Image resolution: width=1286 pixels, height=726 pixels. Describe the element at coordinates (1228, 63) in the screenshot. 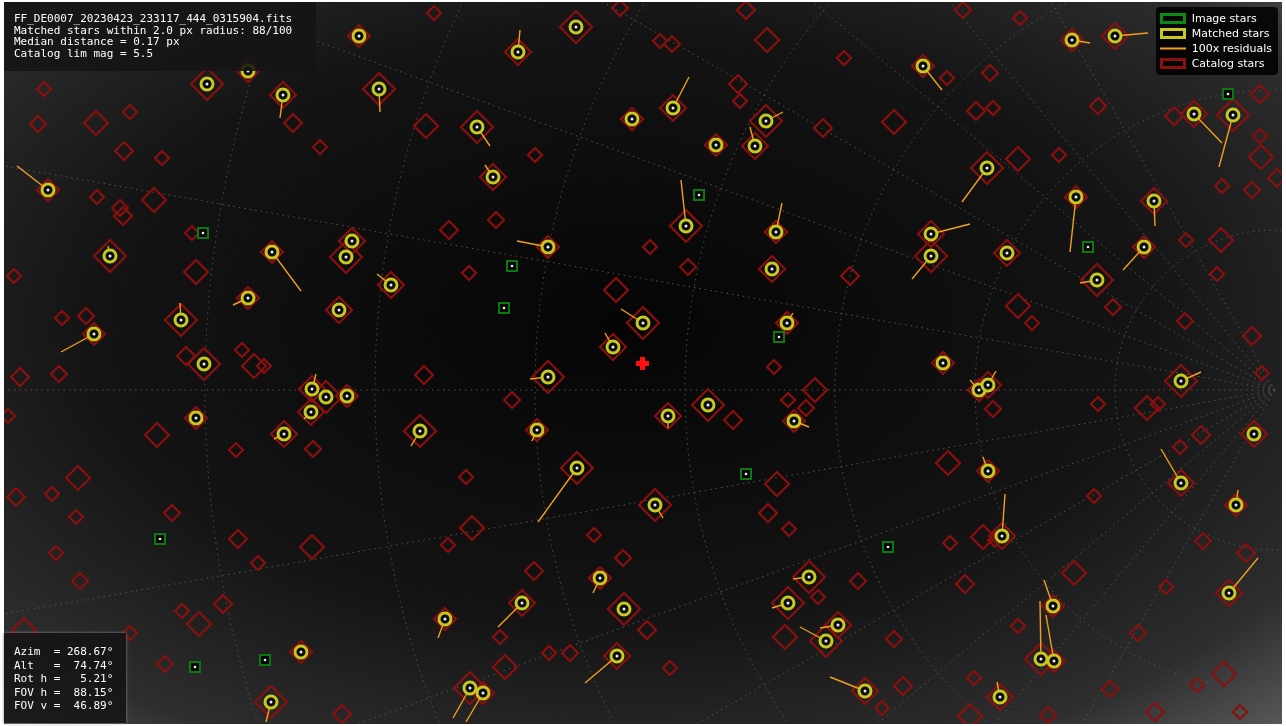

I see `legend-label: Catalog stars` at that location.